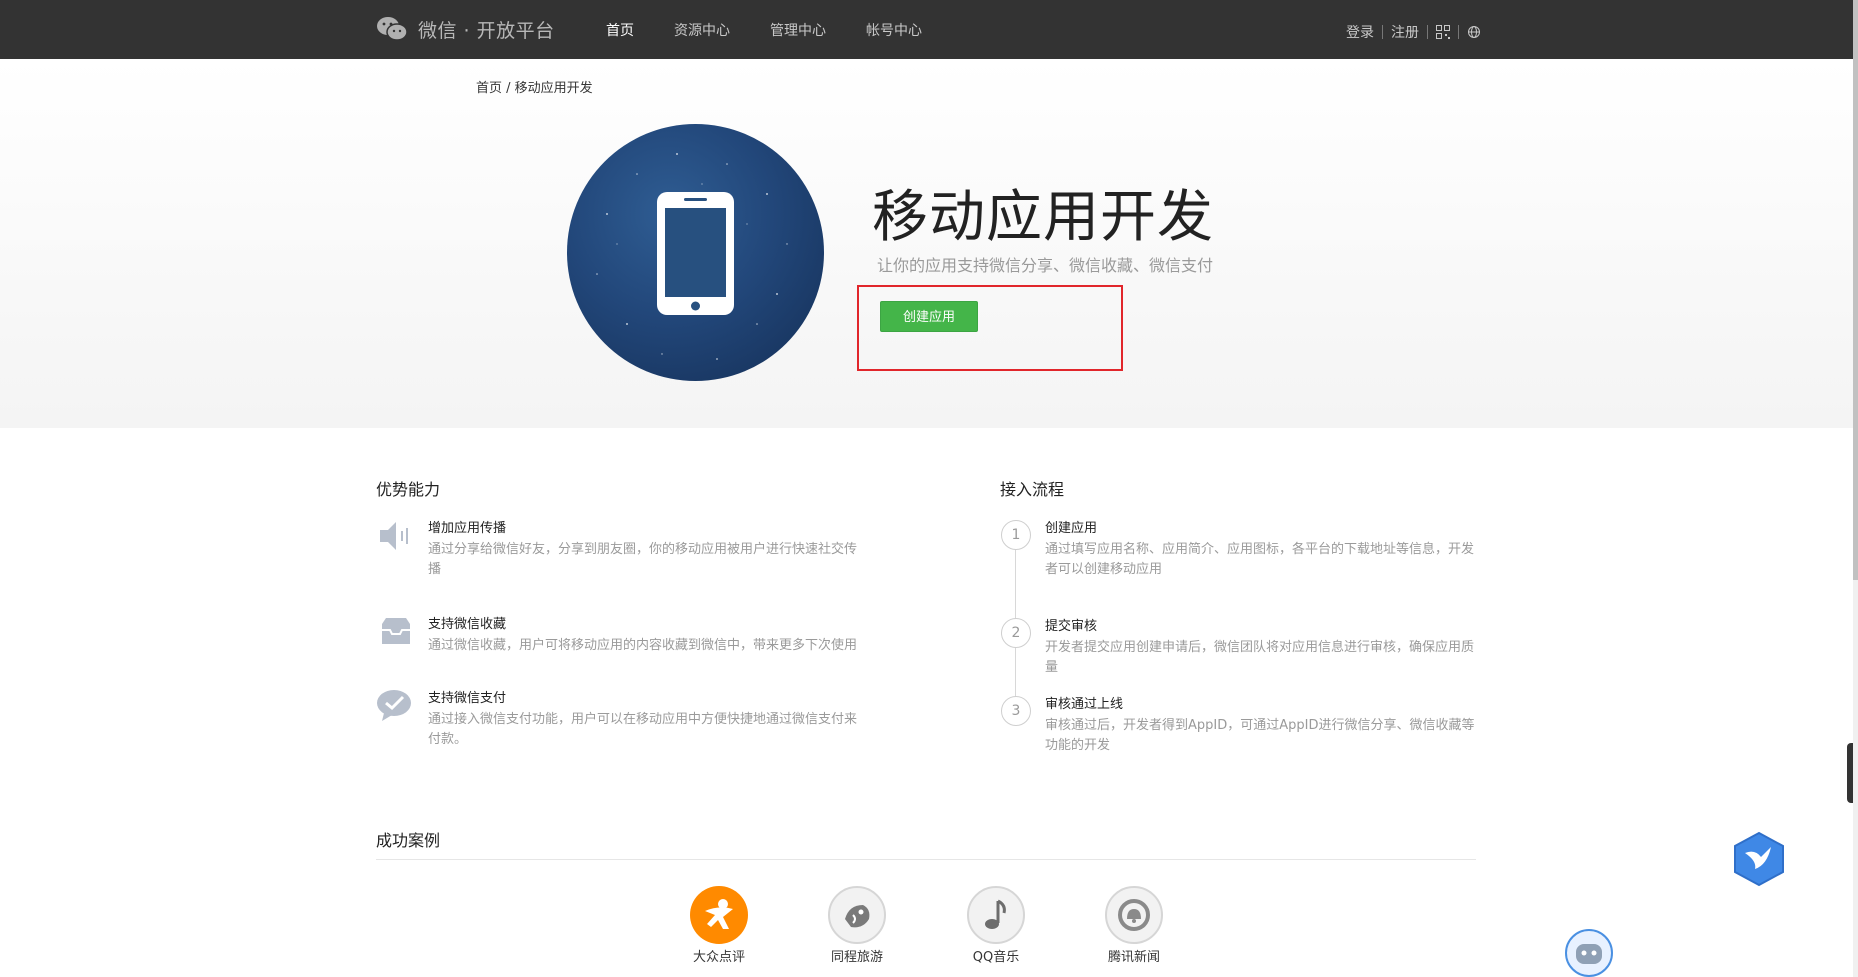 This screenshot has width=1858, height=977. What do you see at coordinates (1071, 626) in the screenshot?
I see `step-title: 提交审核` at bounding box center [1071, 626].